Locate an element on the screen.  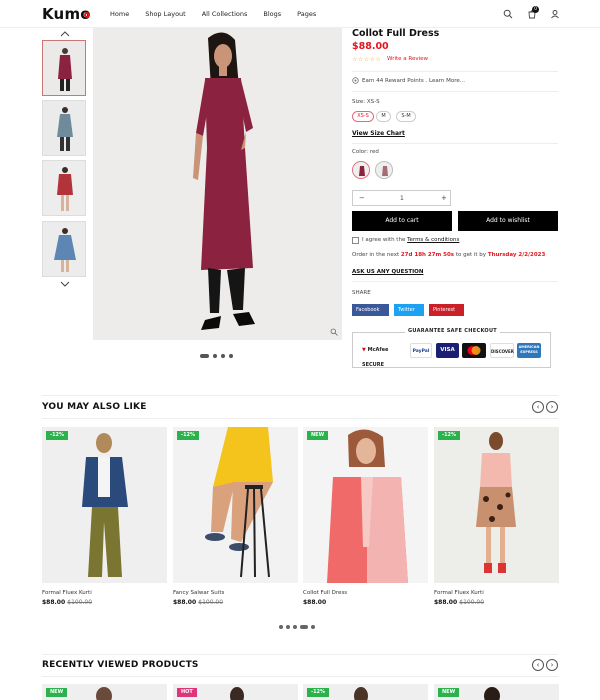
size-label: Size: XS-S is located at coordinates (366, 102).